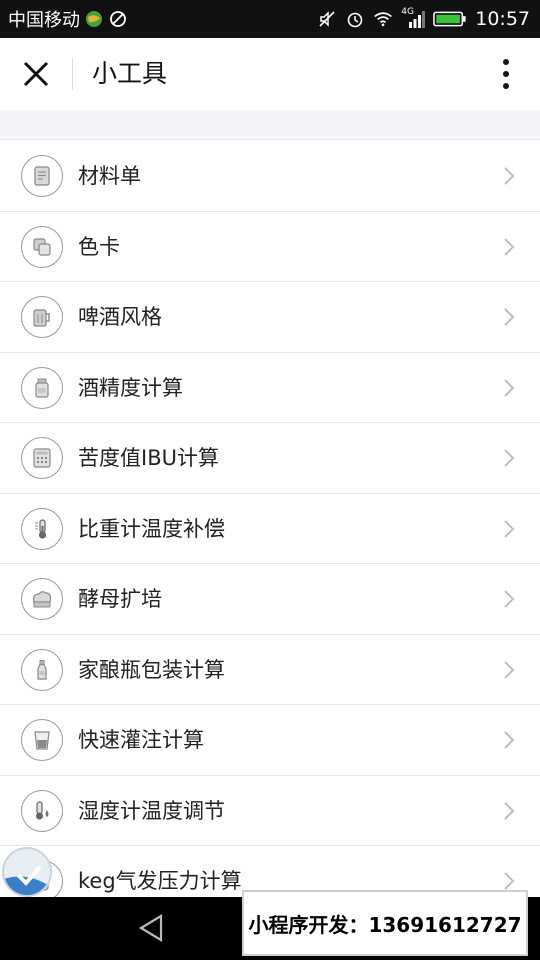 The image size is (540, 960). What do you see at coordinates (270, 317) in the screenshot?
I see `list-item: 啤酒风格` at bounding box center [270, 317].